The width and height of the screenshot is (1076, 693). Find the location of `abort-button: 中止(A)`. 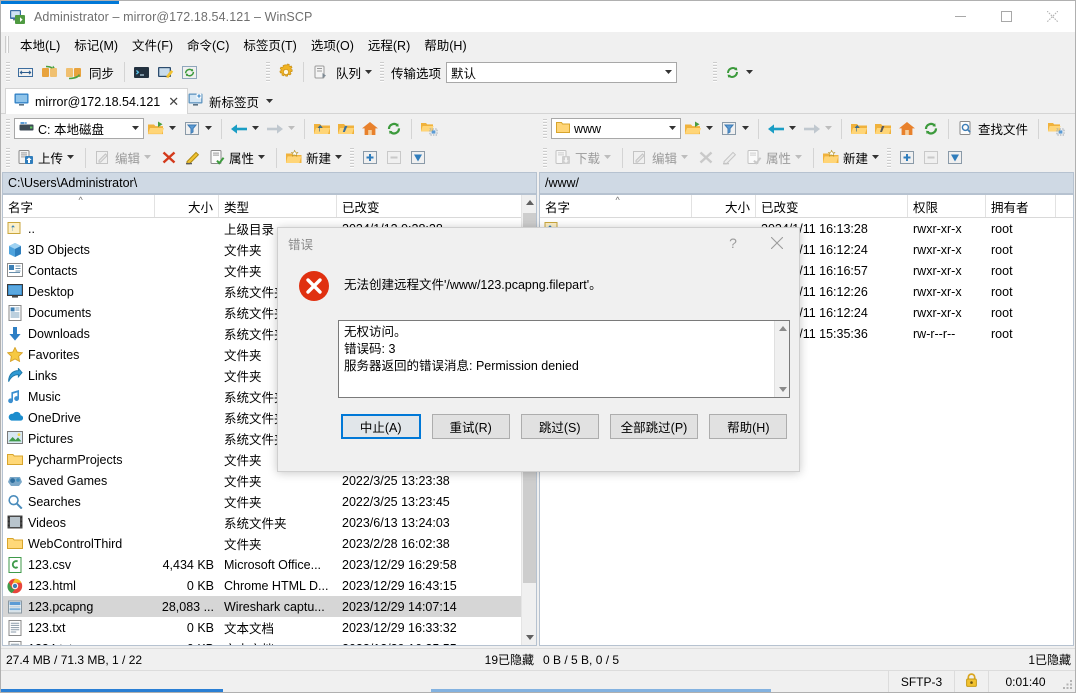

abort-button: 中止(A) is located at coordinates (380, 426).